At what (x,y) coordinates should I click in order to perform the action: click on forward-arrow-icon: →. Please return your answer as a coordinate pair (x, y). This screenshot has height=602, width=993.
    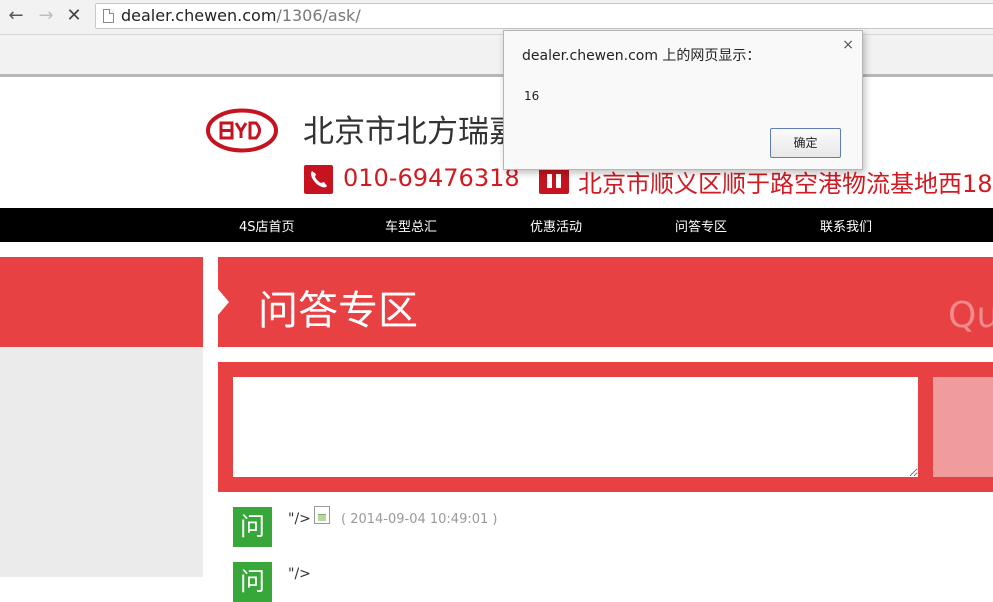
    Looking at the image, I should click on (46, 16).